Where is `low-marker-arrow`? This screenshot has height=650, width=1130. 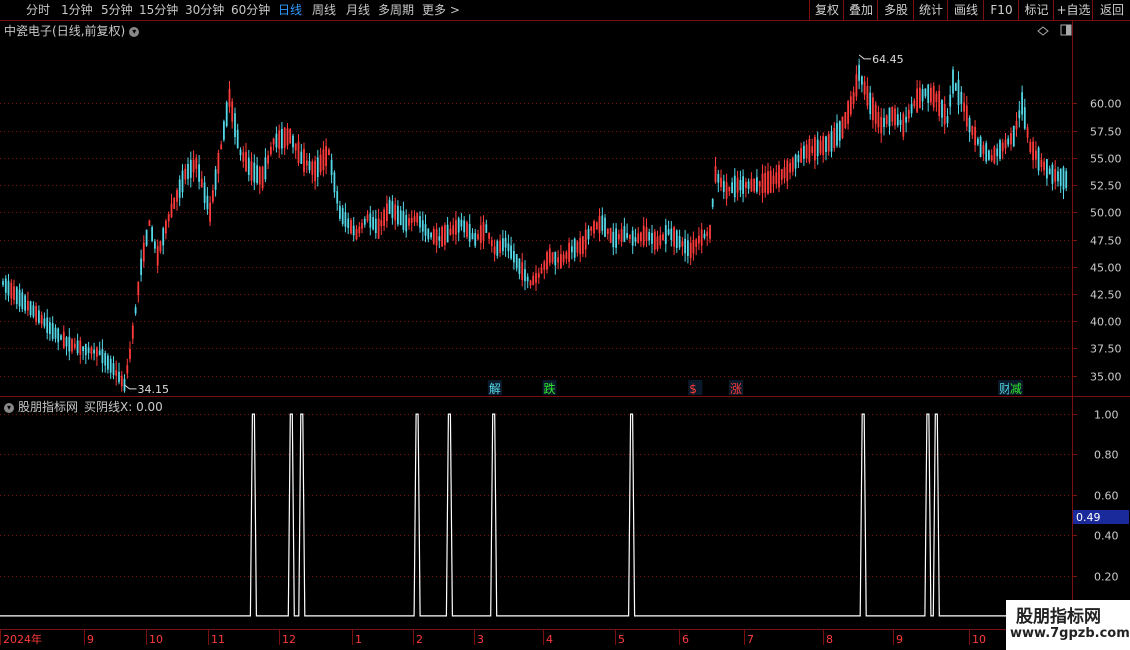 low-marker-arrow is located at coordinates (130, 387).